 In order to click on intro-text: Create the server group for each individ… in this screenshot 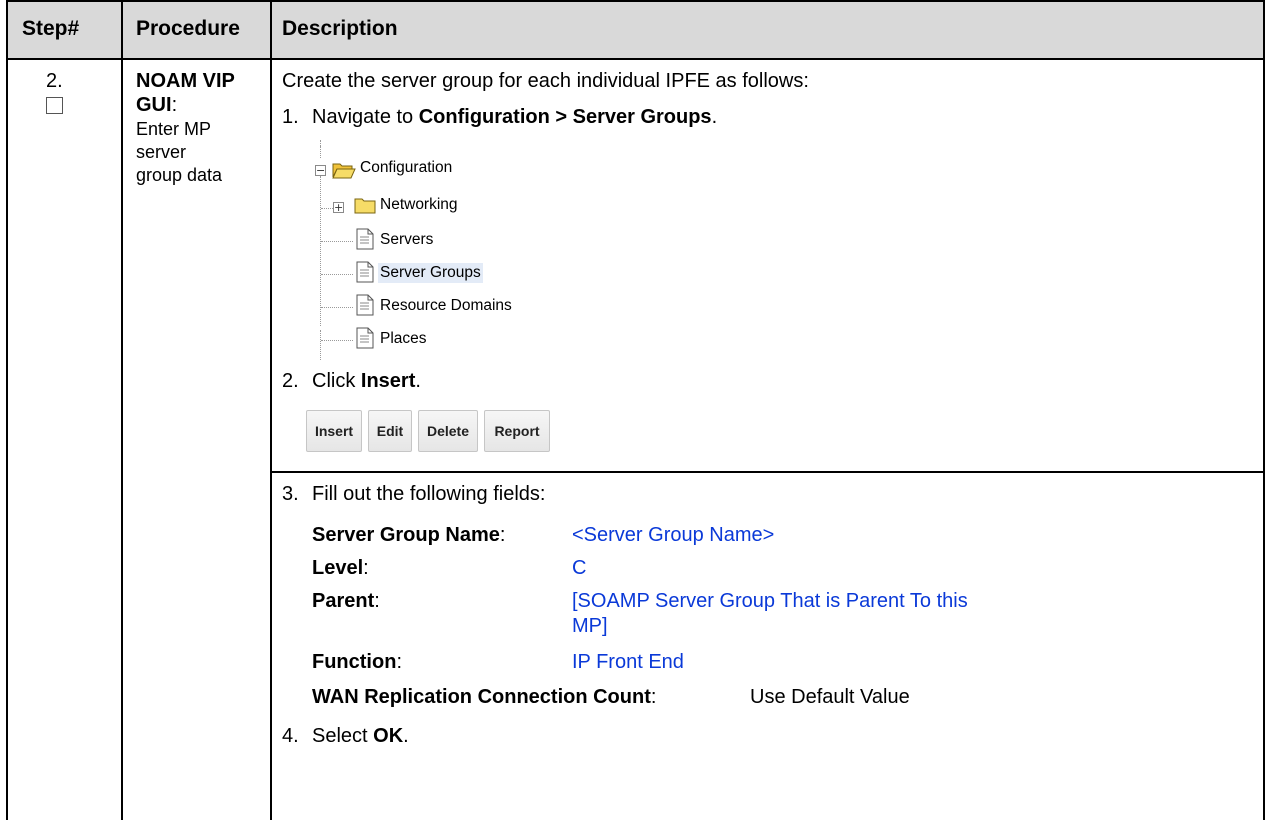, I will do `click(545, 81)`.